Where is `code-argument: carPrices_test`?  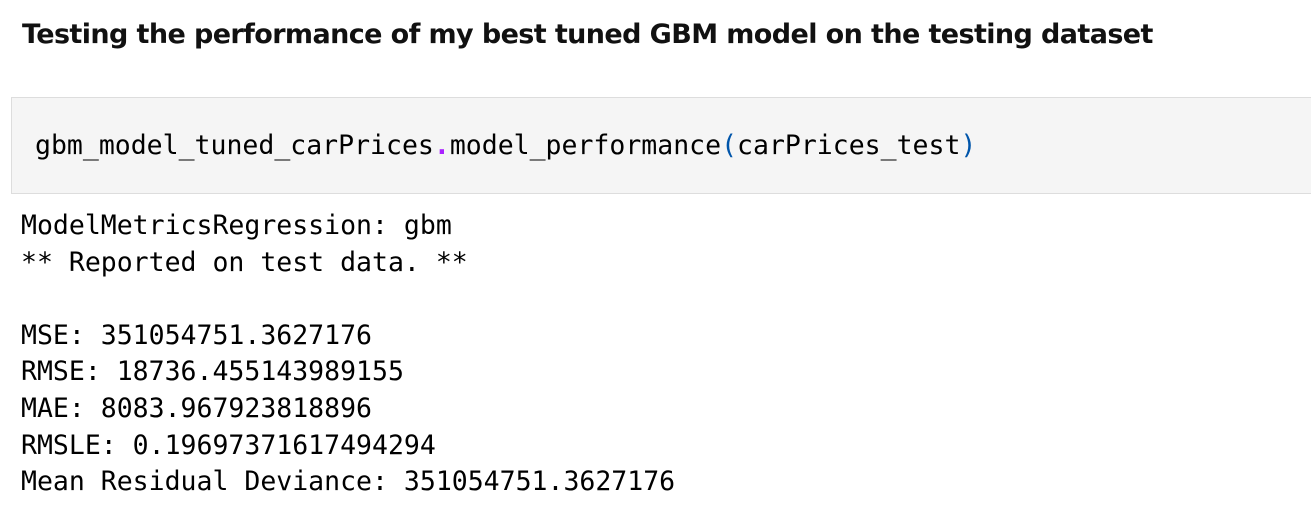
code-argument: carPrices_test is located at coordinates (849, 145).